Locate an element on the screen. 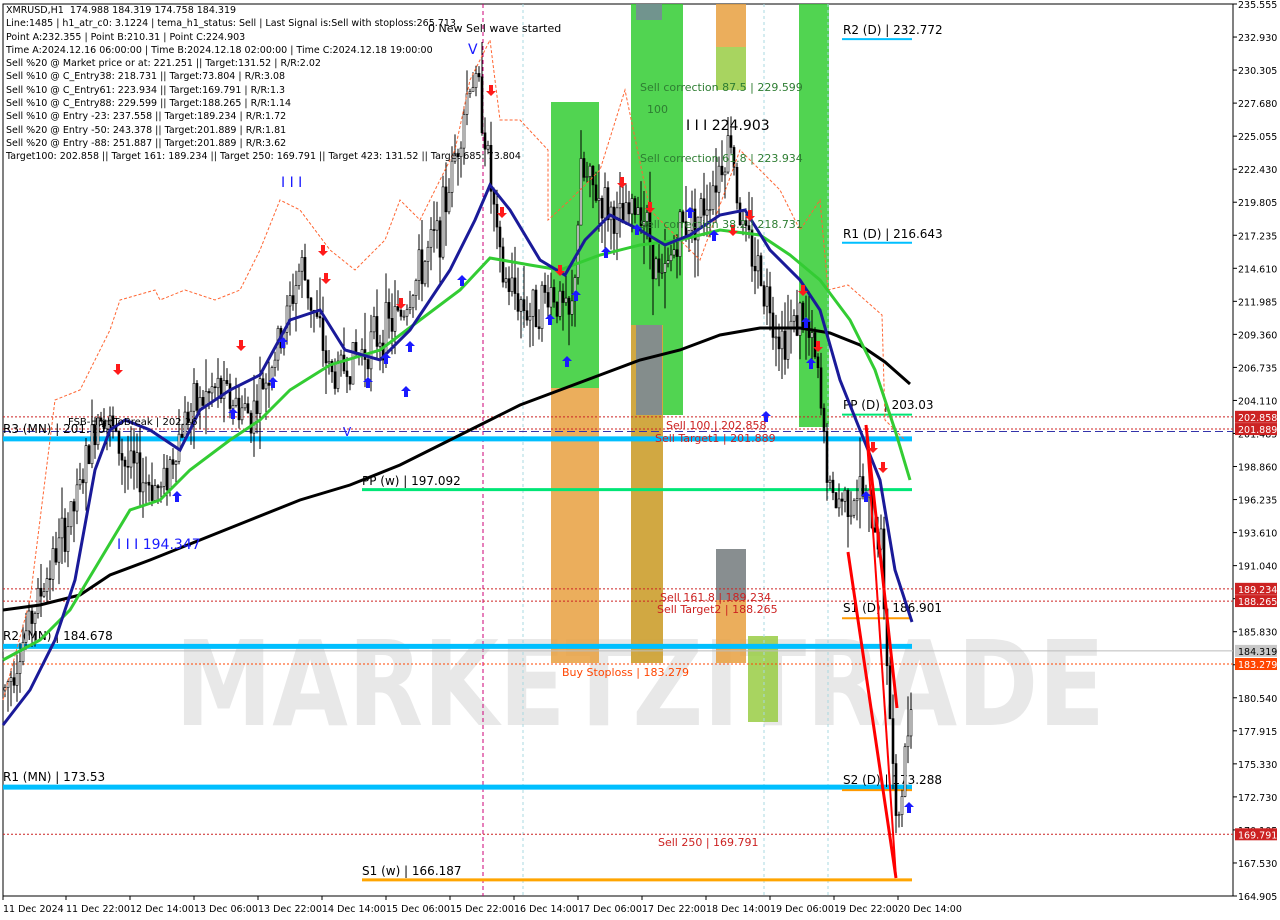  y-tick-label: 219.805 is located at coordinates (1257, 203).